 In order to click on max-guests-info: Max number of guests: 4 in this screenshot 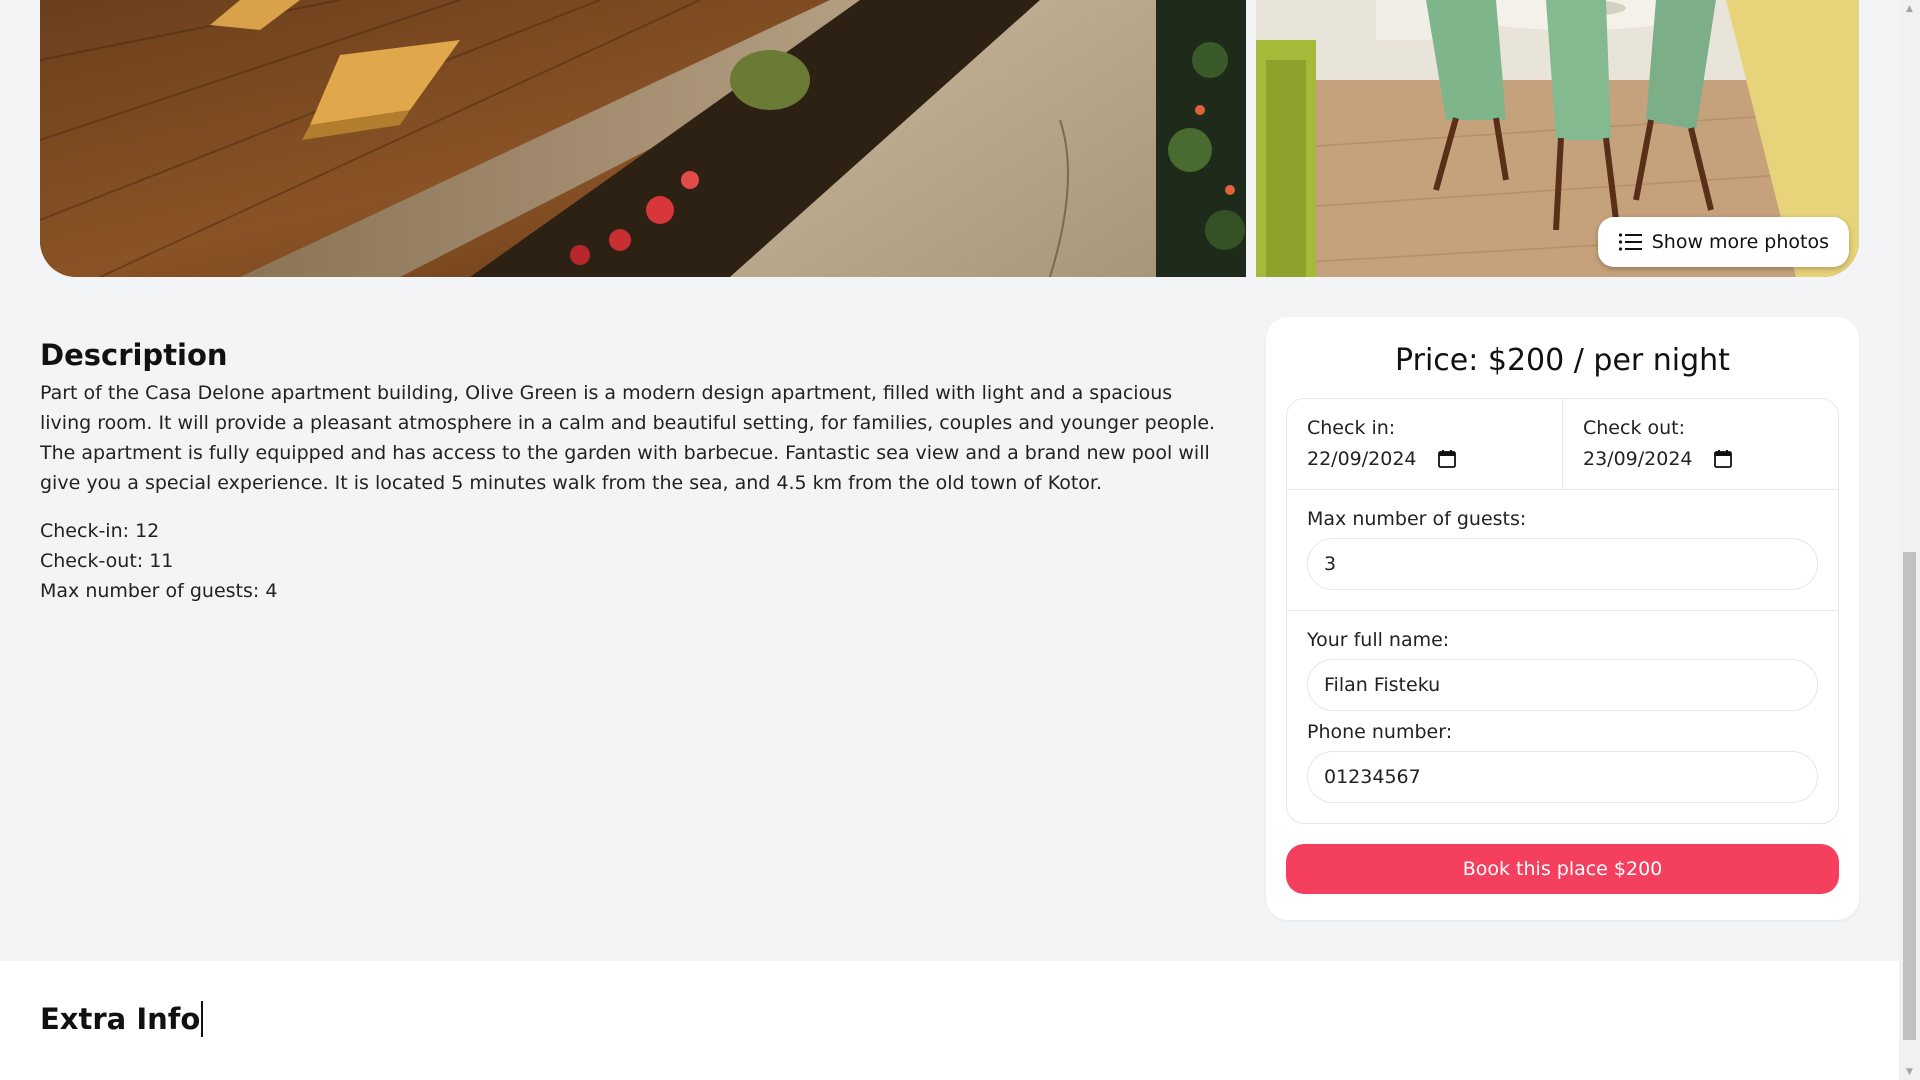, I will do `click(159, 591)`.